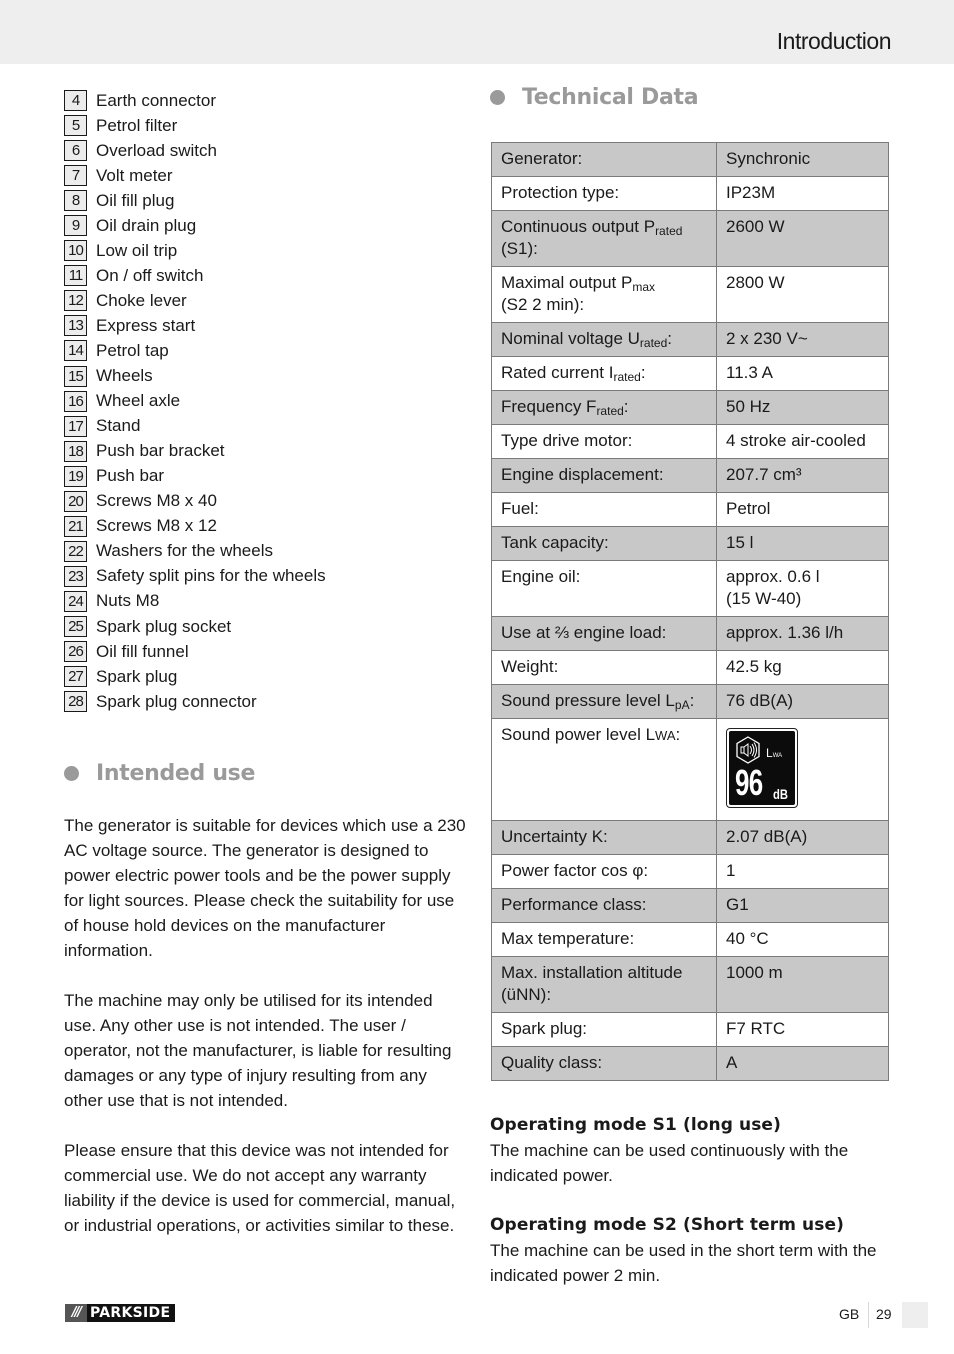 This screenshot has width=954, height=1354. Describe the element at coordinates (75, 151) in the screenshot. I see `part-number: 6` at that location.